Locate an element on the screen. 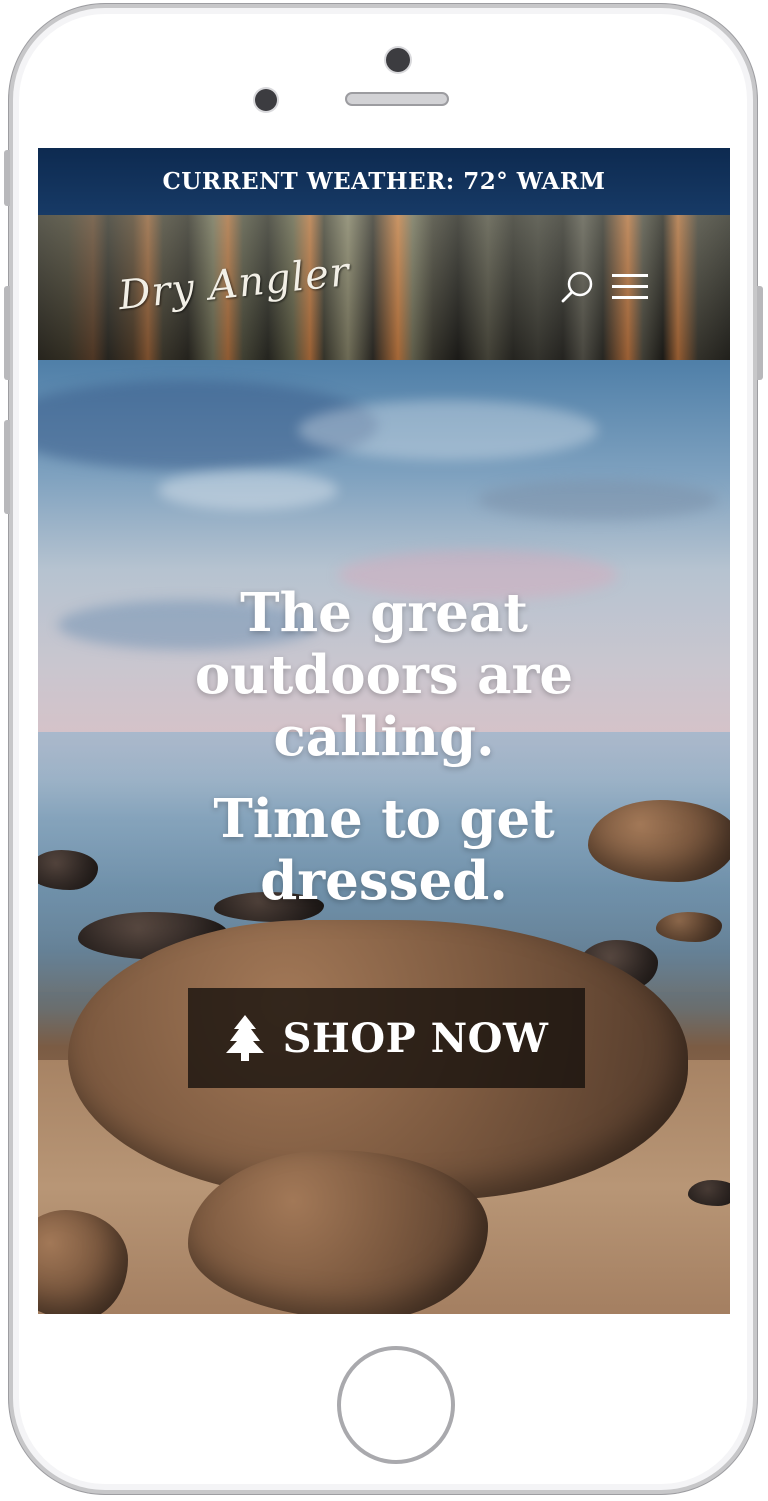 This screenshot has width=768, height=1501. site-header: Dry Angler is located at coordinates (384, 287).